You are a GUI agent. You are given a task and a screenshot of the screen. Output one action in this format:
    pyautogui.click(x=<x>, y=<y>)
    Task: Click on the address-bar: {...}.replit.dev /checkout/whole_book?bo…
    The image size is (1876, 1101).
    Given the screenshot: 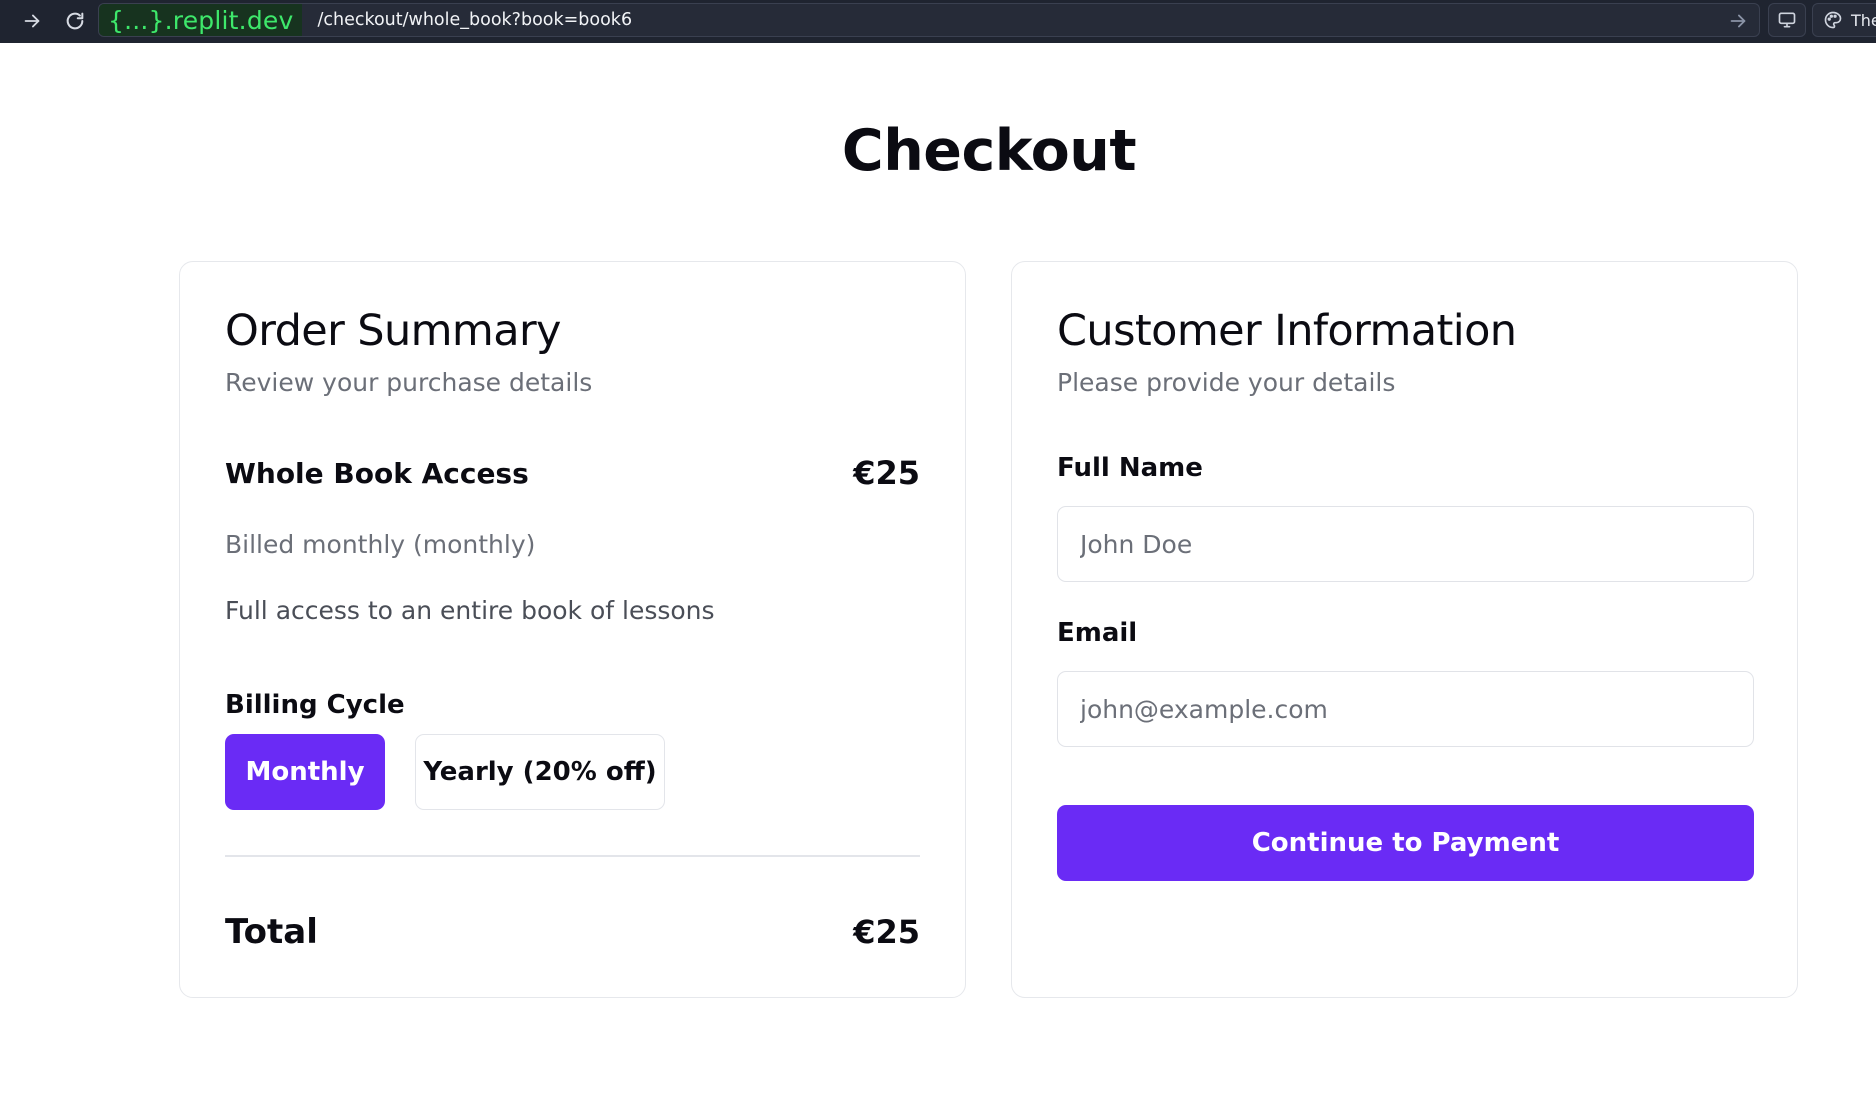 What is the action you would take?
    pyautogui.click(x=929, y=20)
    